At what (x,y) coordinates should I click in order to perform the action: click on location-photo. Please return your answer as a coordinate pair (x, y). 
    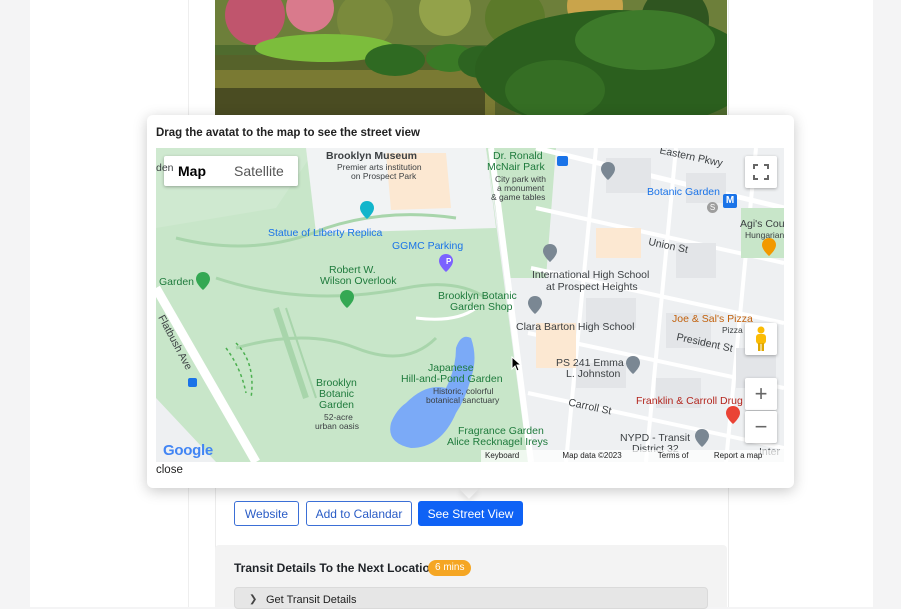
    Looking at the image, I should click on (471, 60).